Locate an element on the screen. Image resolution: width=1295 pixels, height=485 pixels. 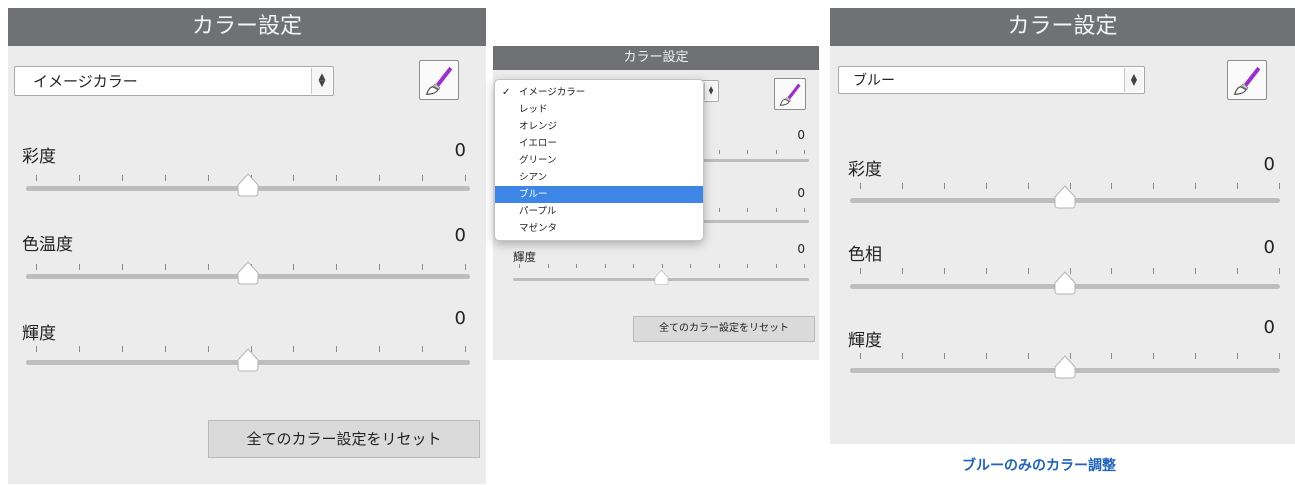
dropdown-option-label: グリーン is located at coordinates (538, 160).